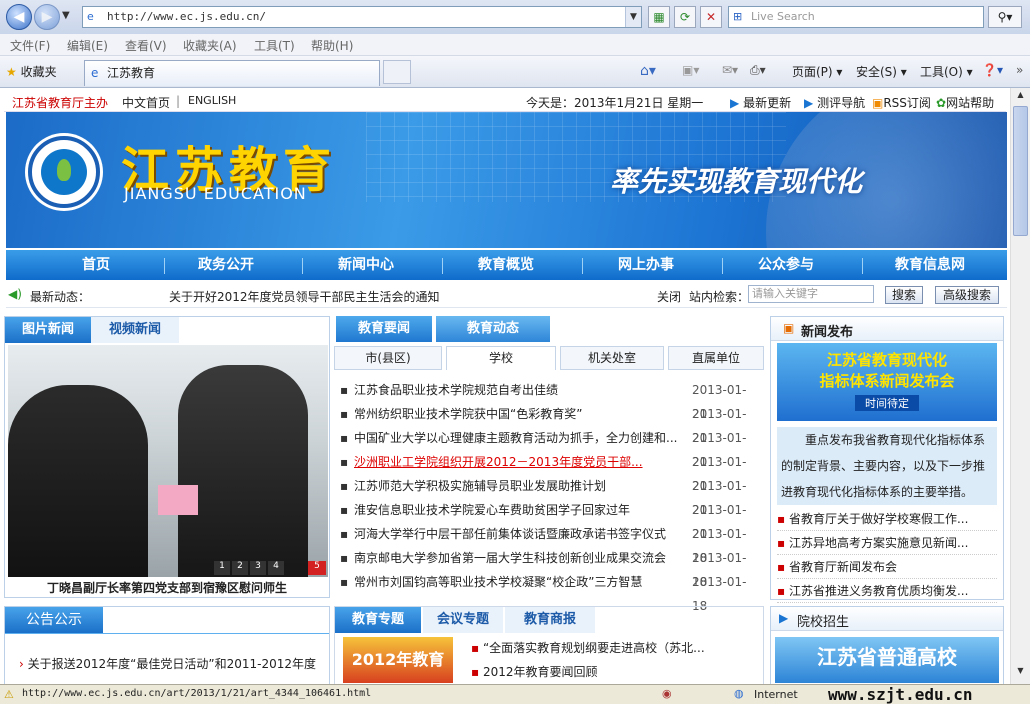 Image resolution: width=1030 pixels, height=704 pixels. I want to click on safety-menu: 安全(S) ▾, so click(881, 71).